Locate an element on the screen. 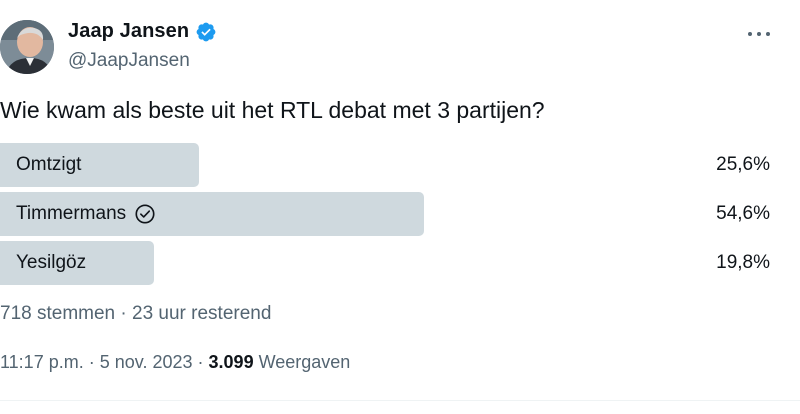 The width and height of the screenshot is (800, 414). user-handle: @JaapJansen is located at coordinates (129, 61).